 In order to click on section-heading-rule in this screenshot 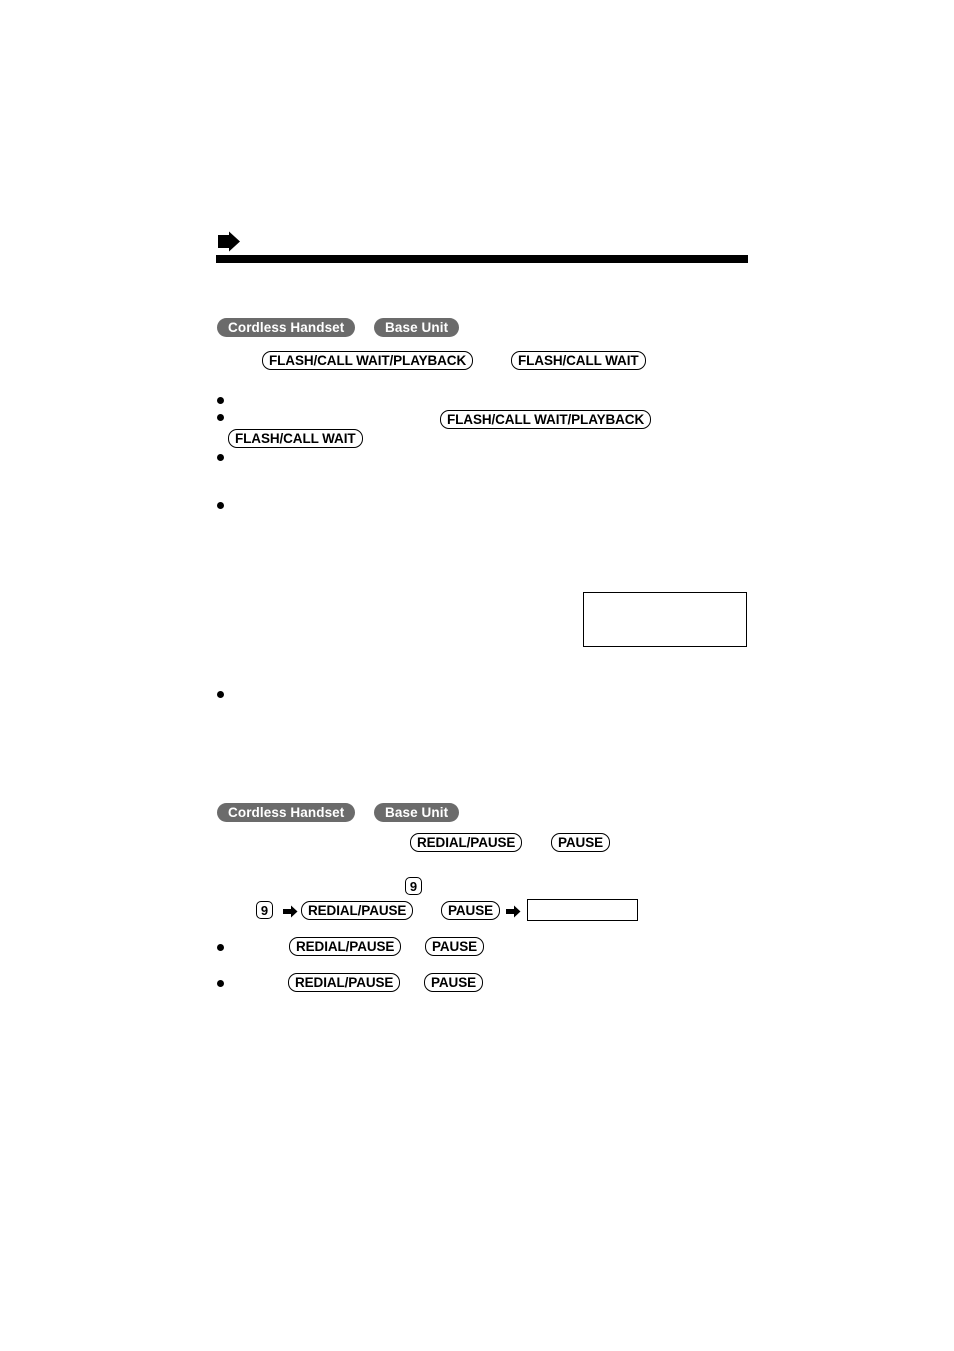, I will do `click(482, 259)`.